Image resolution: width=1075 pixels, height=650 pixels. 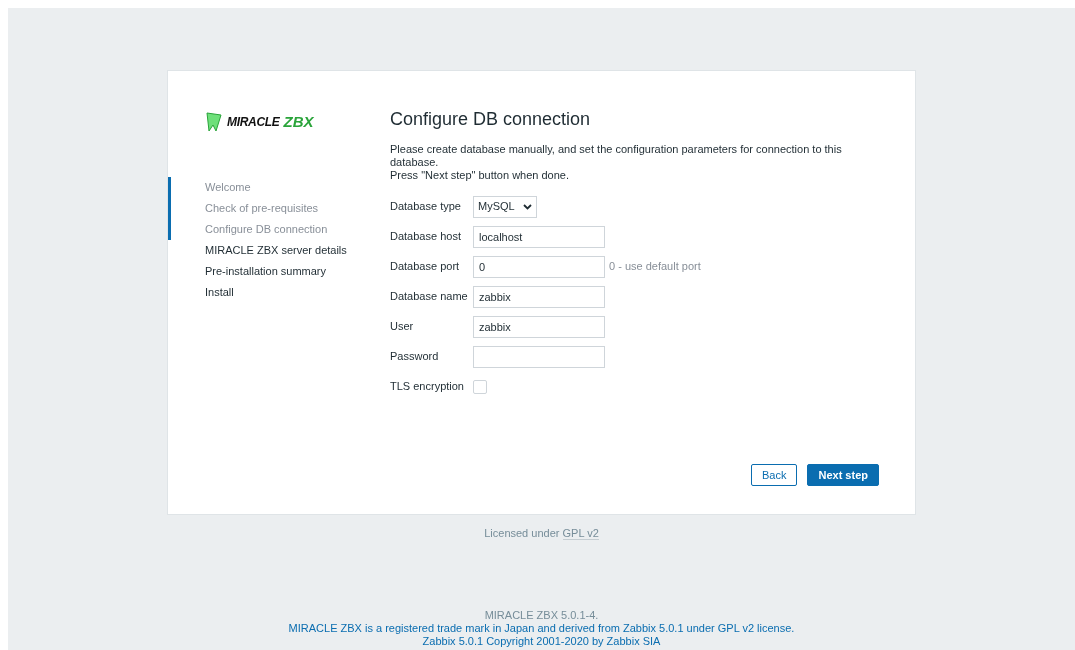 I want to click on field-label: Database port, so click(x=425, y=266).